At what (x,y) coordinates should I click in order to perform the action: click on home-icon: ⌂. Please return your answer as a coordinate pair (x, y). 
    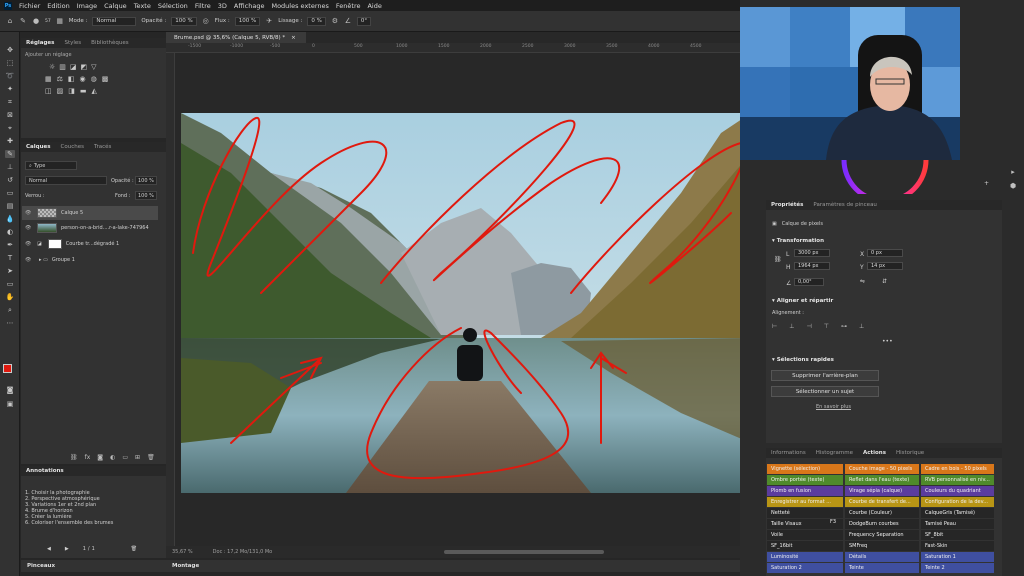
    Looking at the image, I should click on (10, 21).